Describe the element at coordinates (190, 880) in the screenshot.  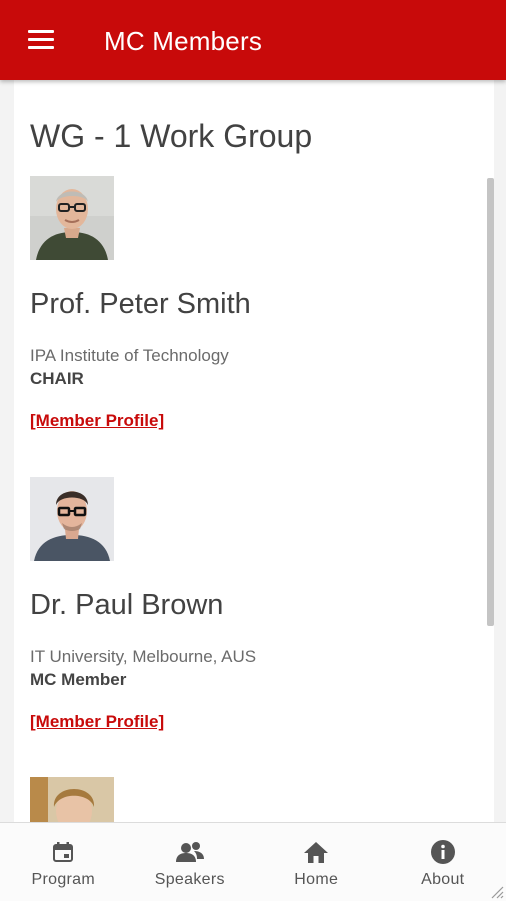
I see `nav-label: Speakers` at that location.